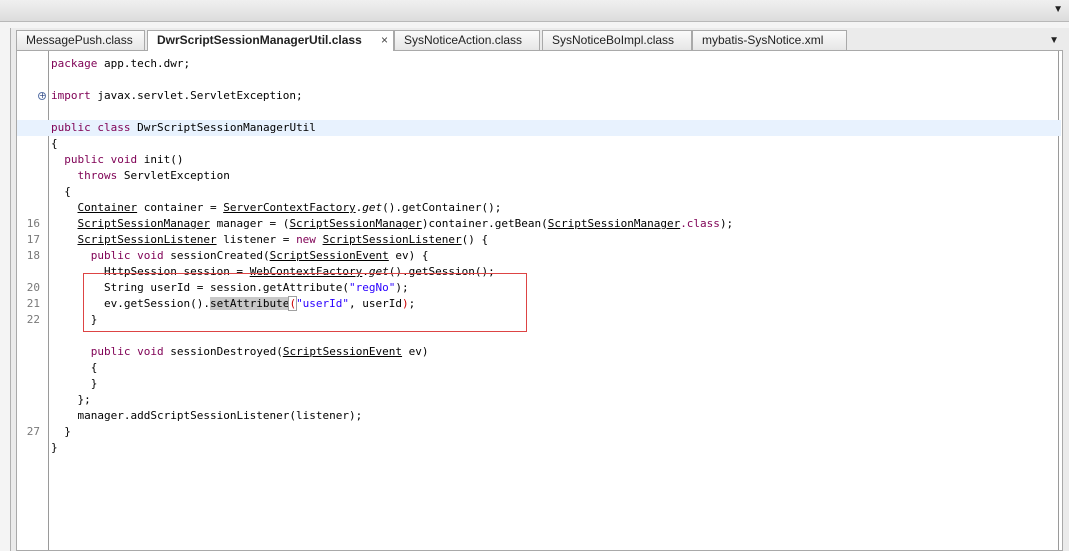 The image size is (1069, 551). Describe the element at coordinates (539, 128) in the screenshot. I see `code-line-current: public class DwrScriptSessionManagerUtil` at that location.